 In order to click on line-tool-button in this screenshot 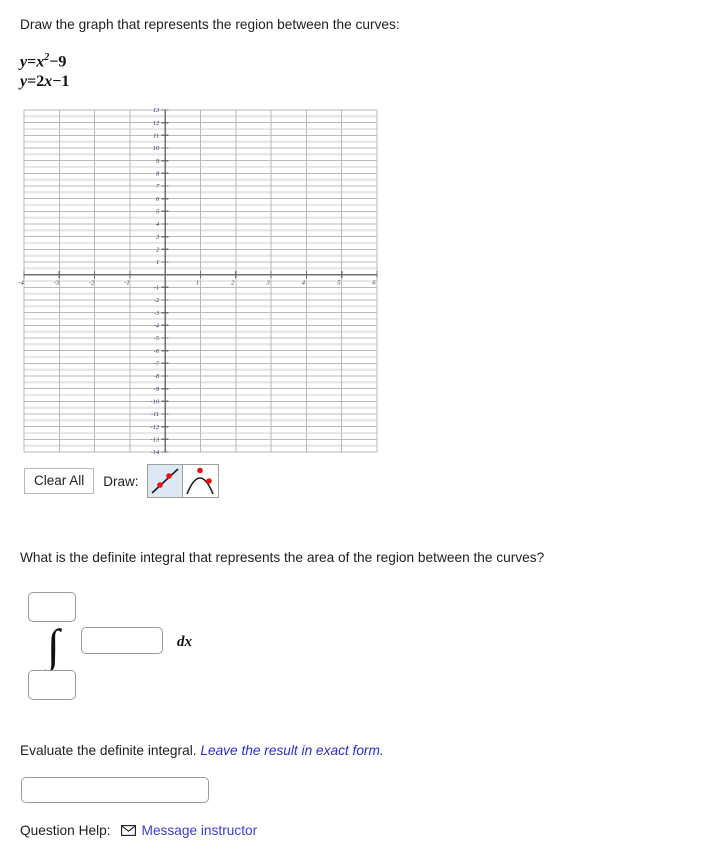, I will do `click(164, 481)`.